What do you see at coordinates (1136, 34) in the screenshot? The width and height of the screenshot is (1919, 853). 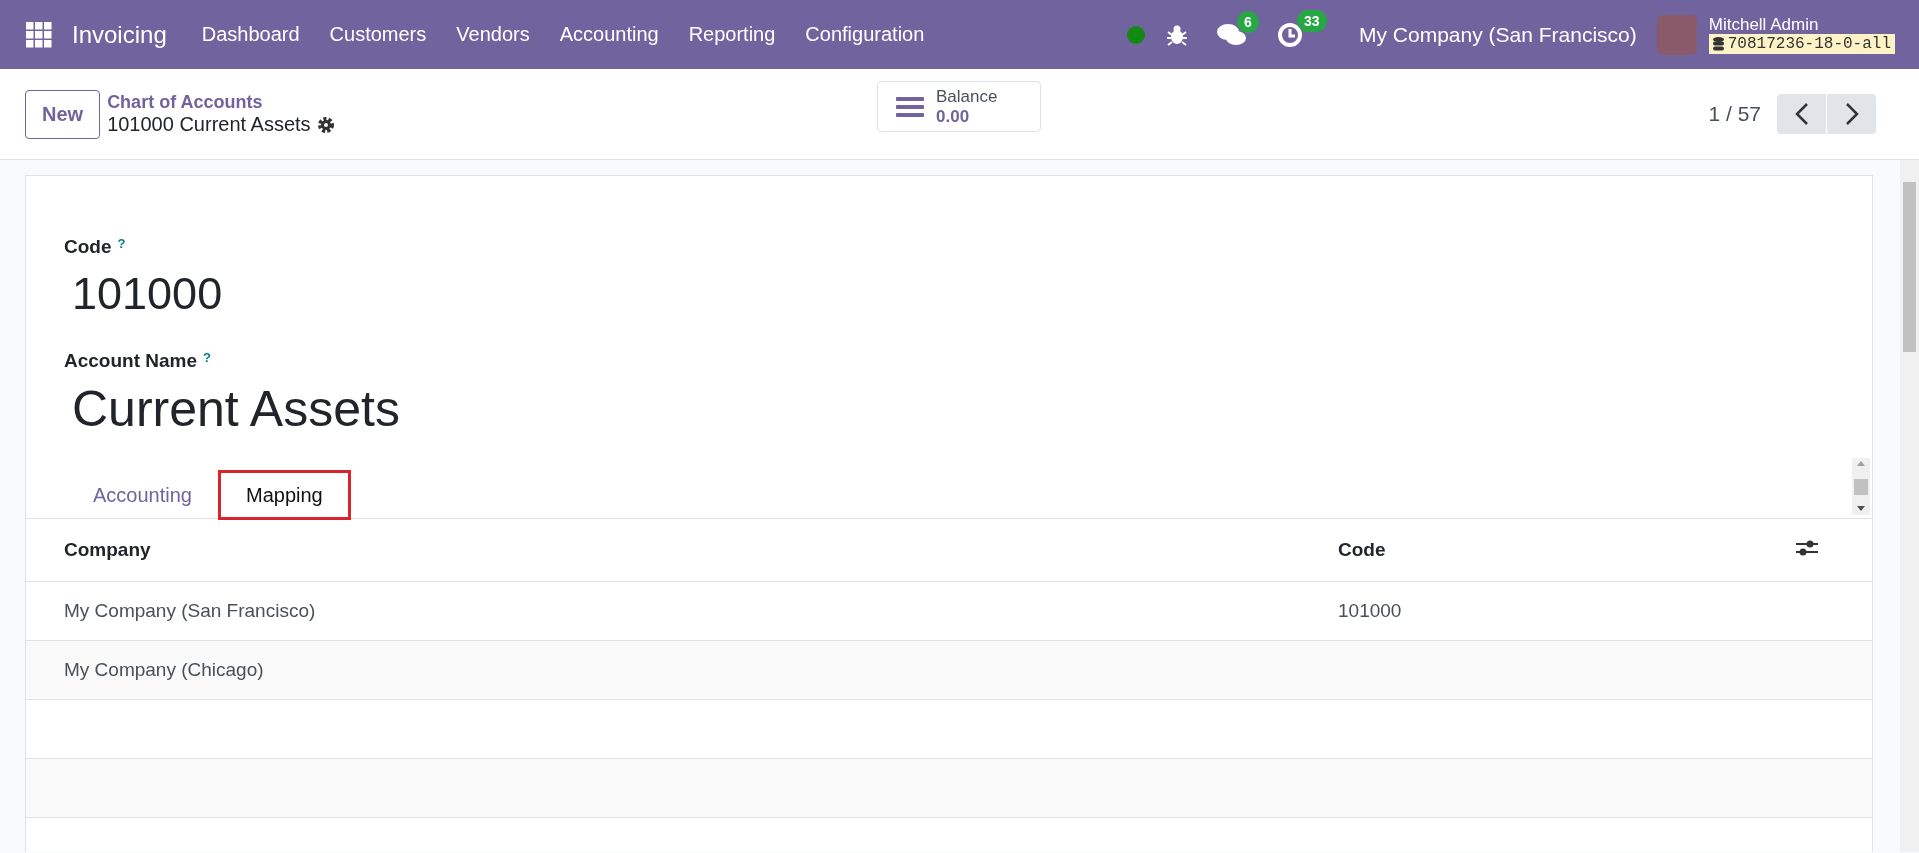 I see `status-dot-icon` at bounding box center [1136, 34].